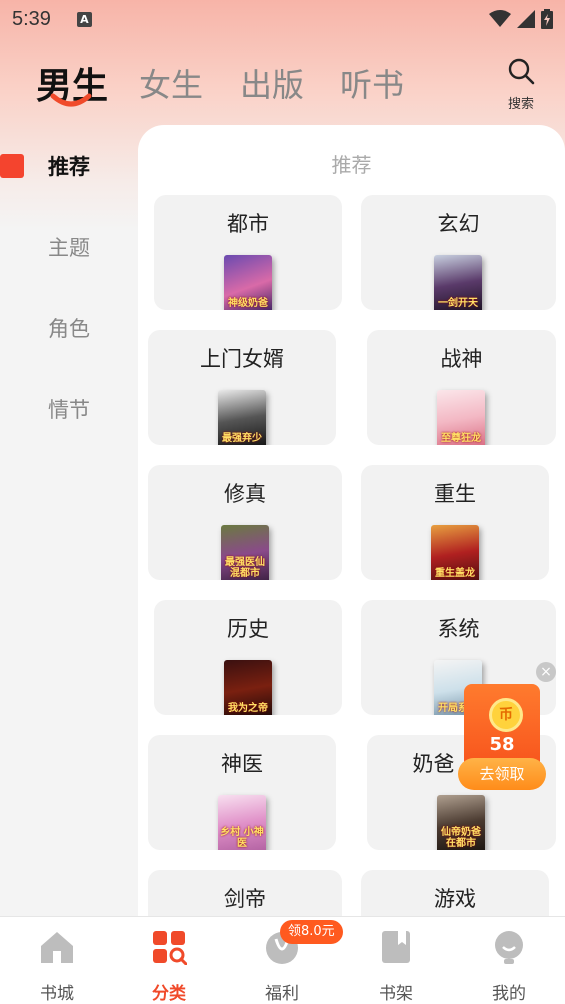  I want to click on wifi-icon, so click(500, 18).